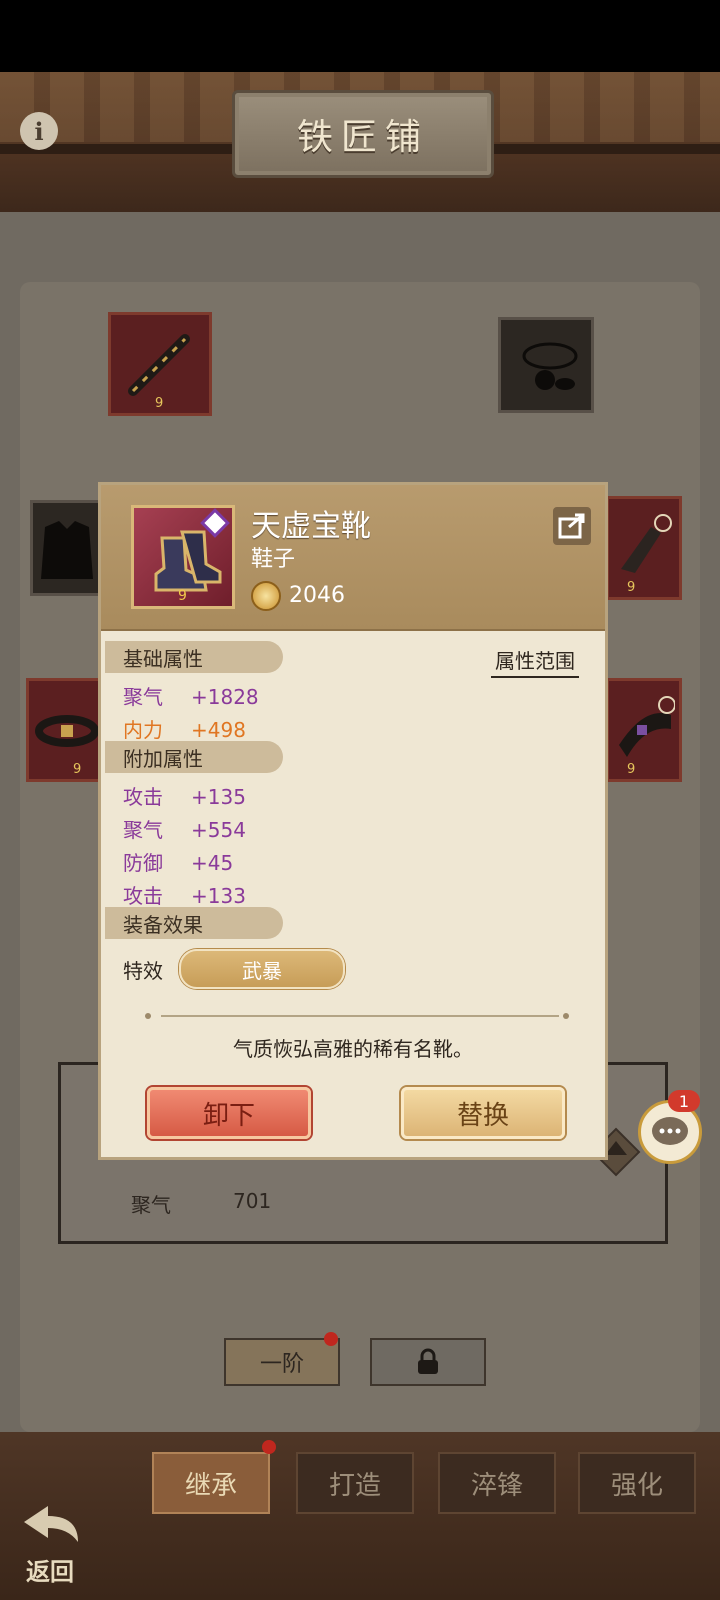 The image size is (720, 1600). Describe the element at coordinates (311, 526) in the screenshot. I see `item-name: 天虚宝靴` at that location.